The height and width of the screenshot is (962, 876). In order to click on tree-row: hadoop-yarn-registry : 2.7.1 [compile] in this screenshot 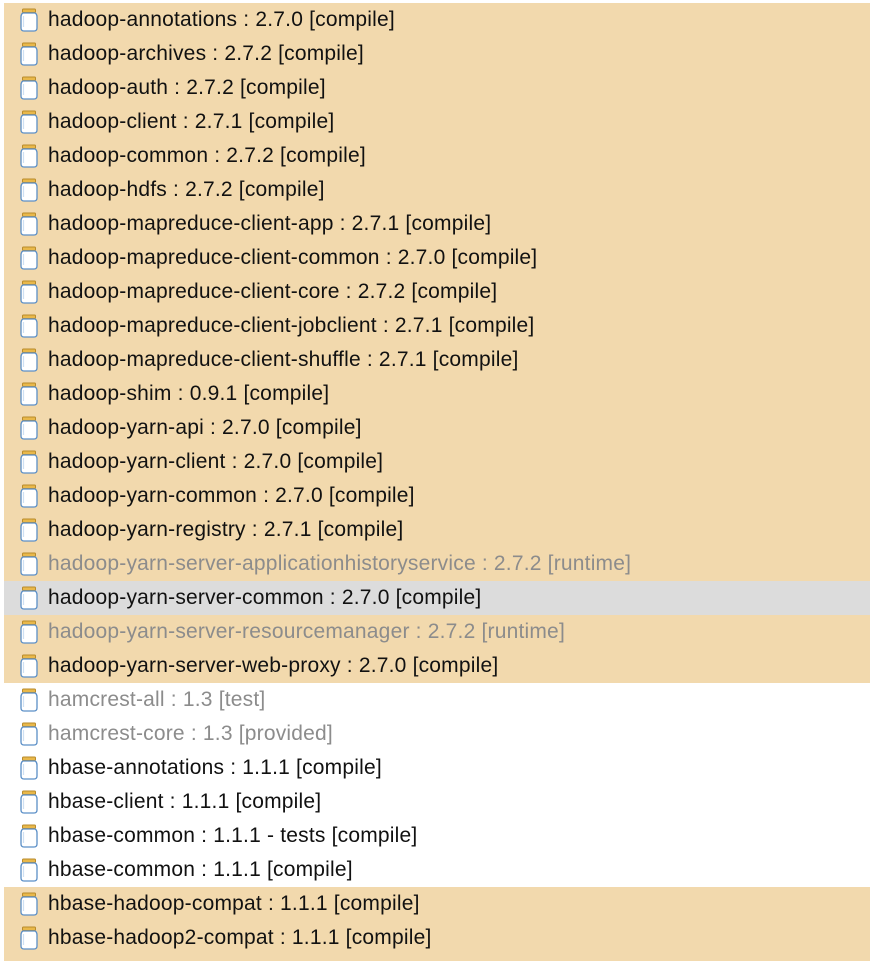, I will do `click(437, 530)`.